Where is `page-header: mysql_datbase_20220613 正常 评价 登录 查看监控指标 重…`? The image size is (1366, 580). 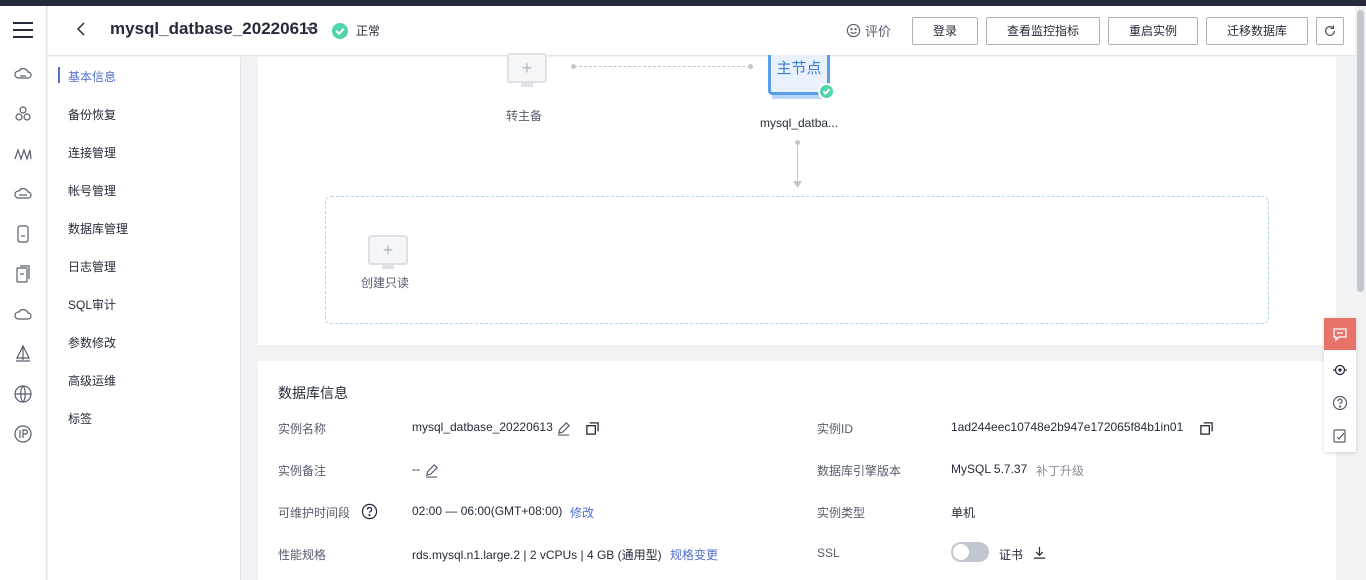 page-header: mysql_datbase_20220613 正常 评价 登录 查看监控指标 重… is located at coordinates (701, 31).